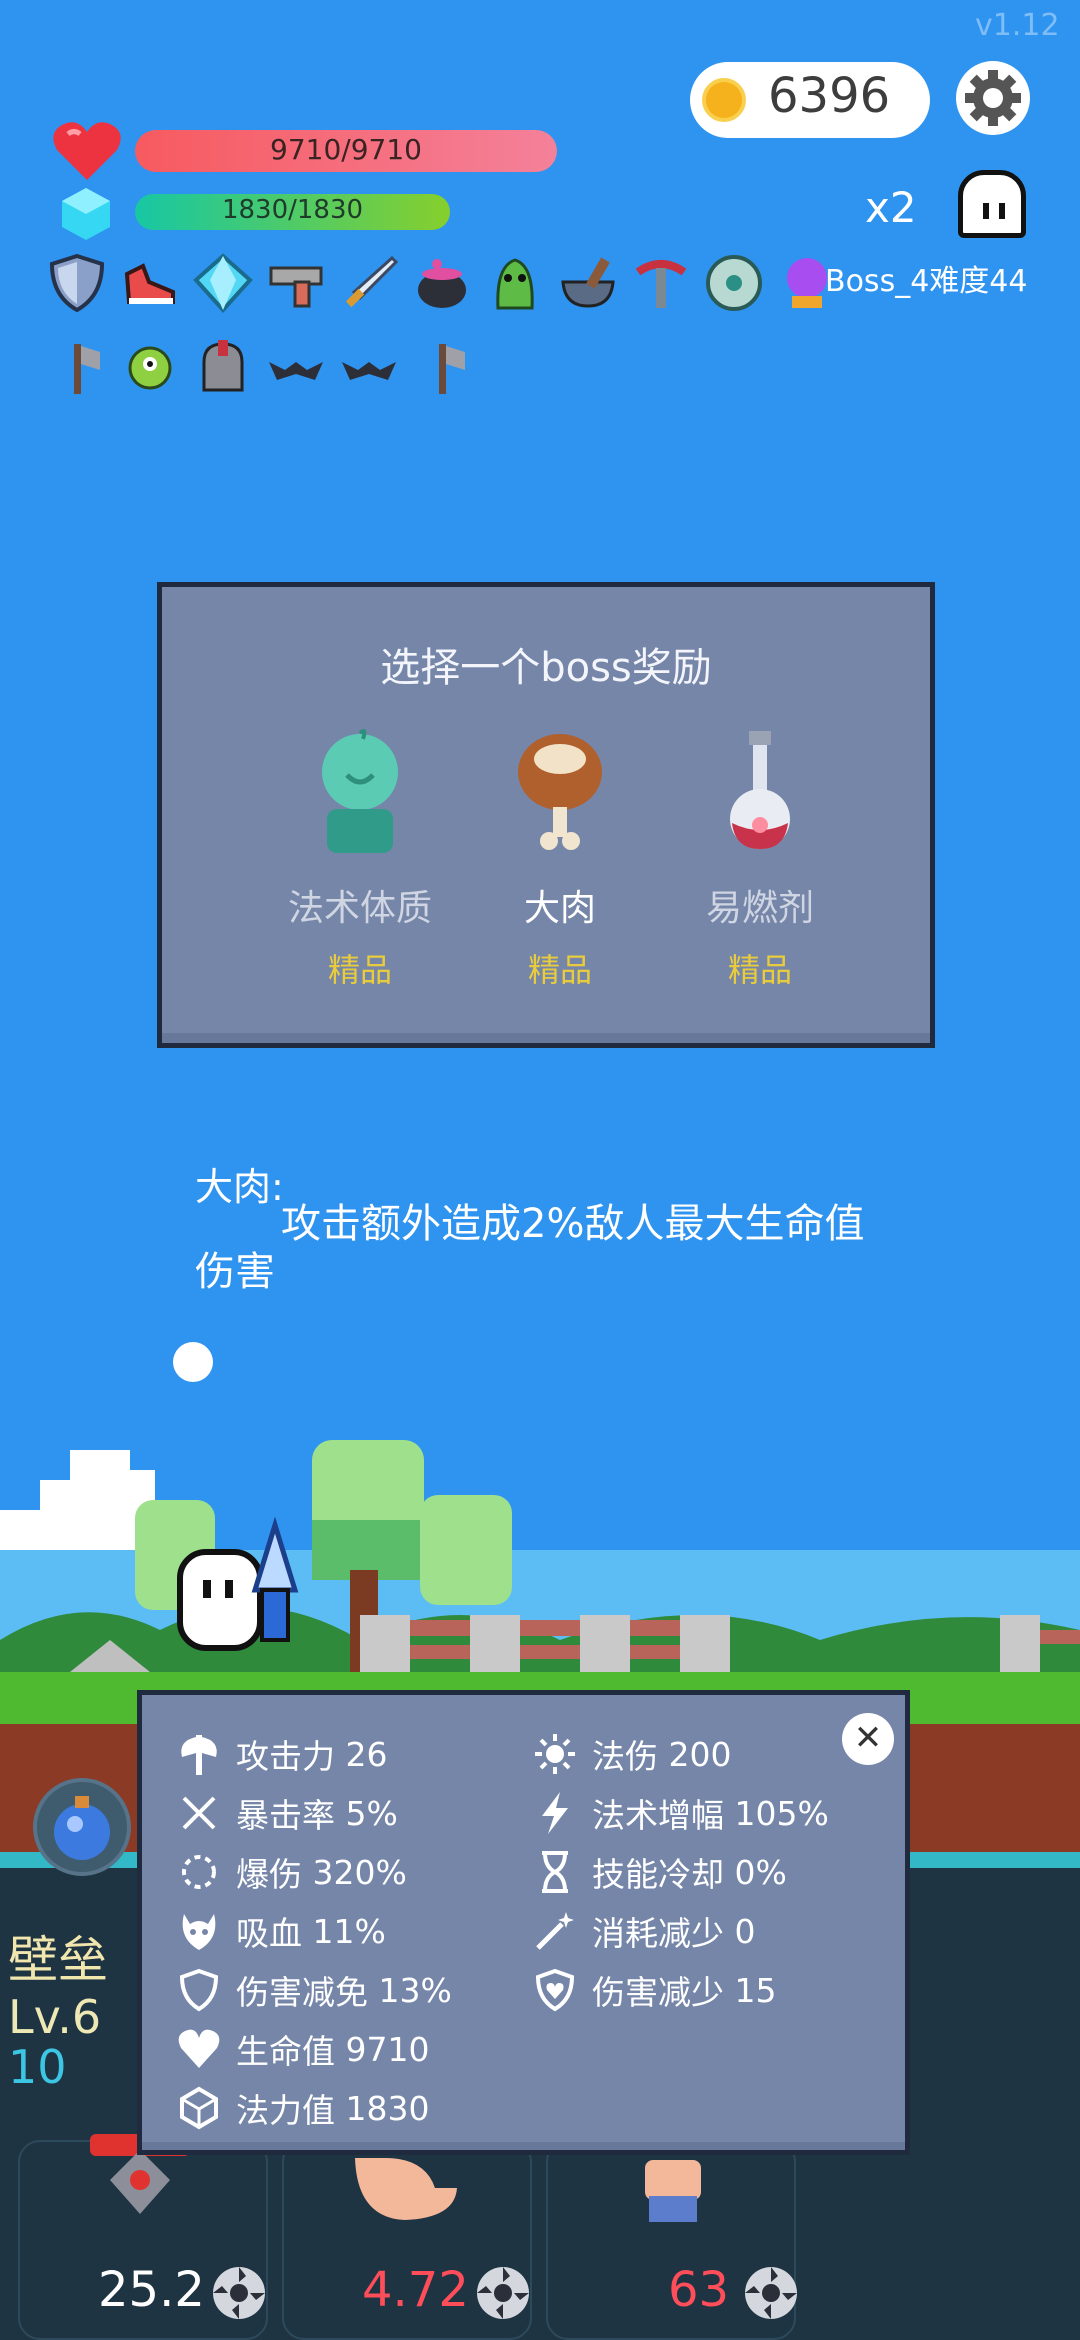 This screenshot has height=2340, width=1080. I want to click on burst-icon, so click(199, 1872).